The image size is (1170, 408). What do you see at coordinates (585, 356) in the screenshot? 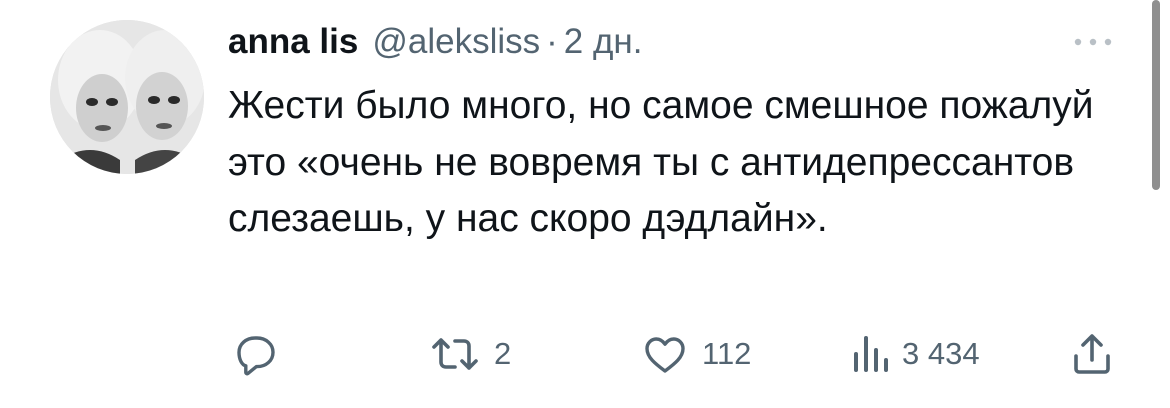
I see `action-bar: 2 112 3 434` at bounding box center [585, 356].